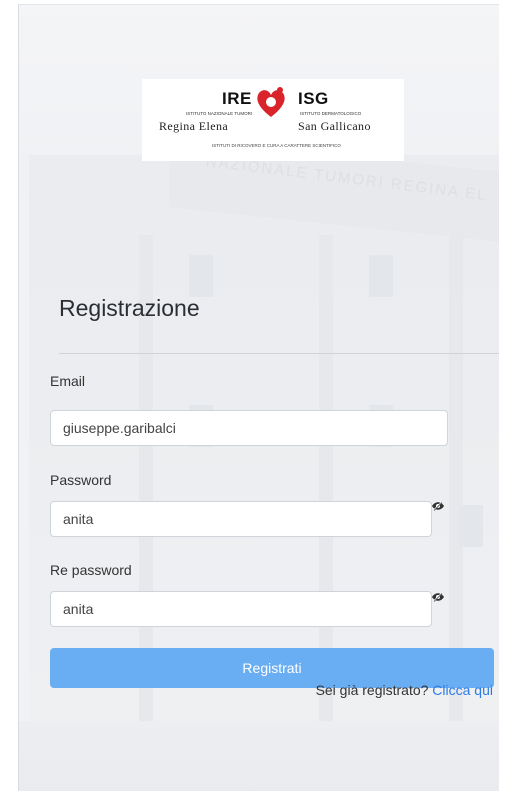  What do you see at coordinates (81, 480) in the screenshot?
I see `password-label: Password` at bounding box center [81, 480].